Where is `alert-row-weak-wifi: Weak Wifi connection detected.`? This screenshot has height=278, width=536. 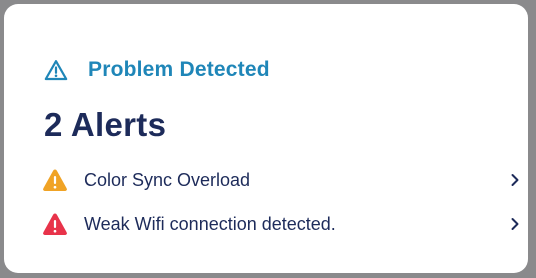
alert-row-weak-wifi: Weak Wifi connection detected. is located at coordinates (281, 224).